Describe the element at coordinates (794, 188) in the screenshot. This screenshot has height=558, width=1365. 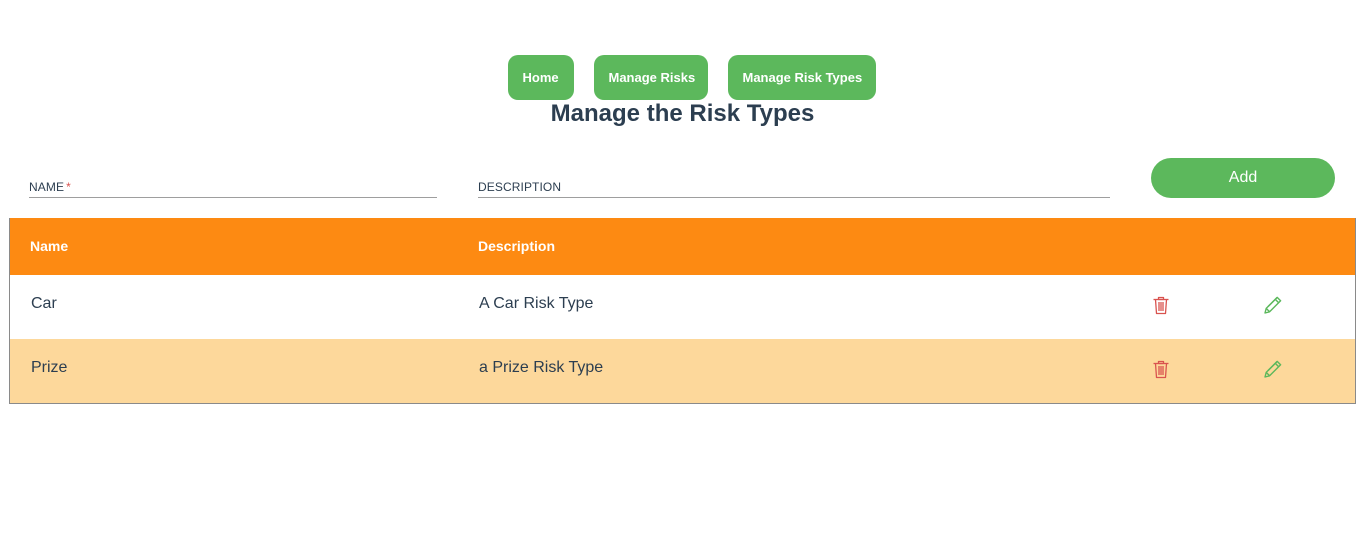
I see `description-field: DESCRIPTION` at that location.